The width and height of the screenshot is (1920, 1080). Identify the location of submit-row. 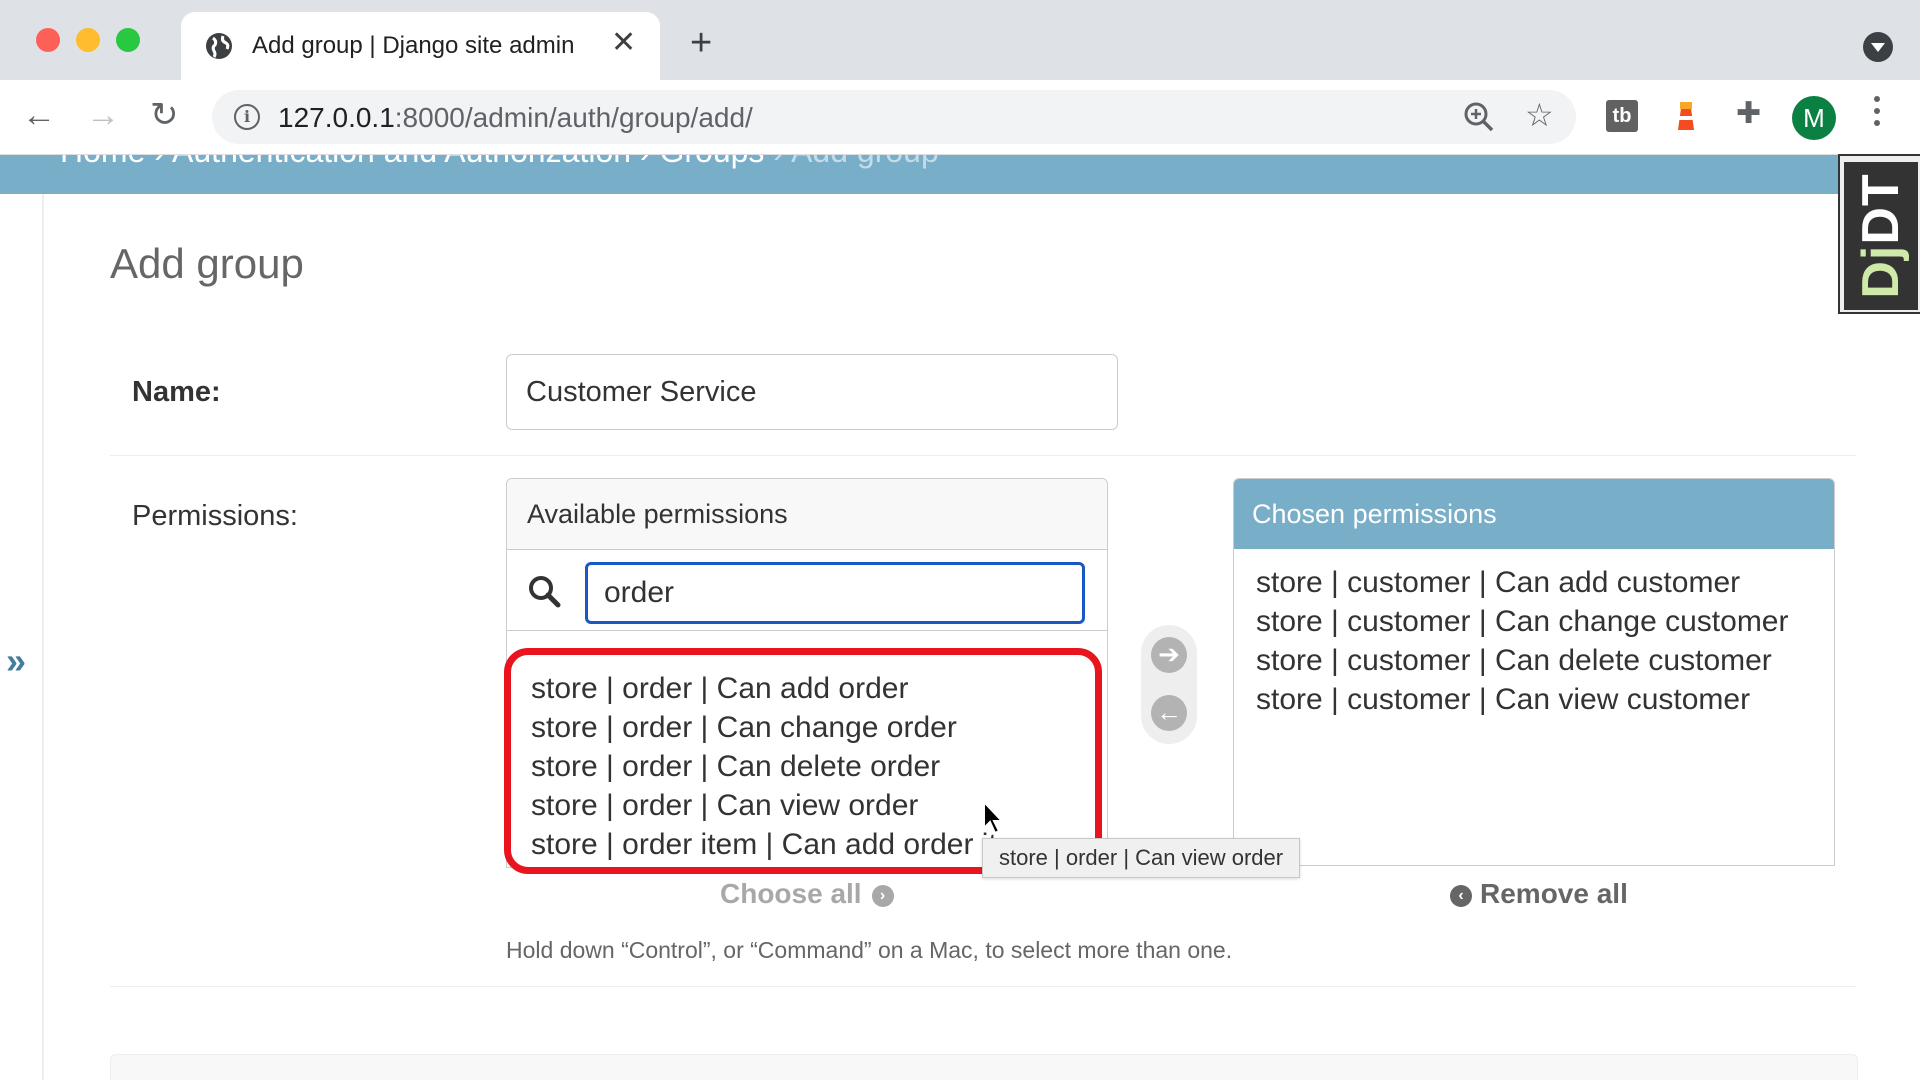
(984, 1067).